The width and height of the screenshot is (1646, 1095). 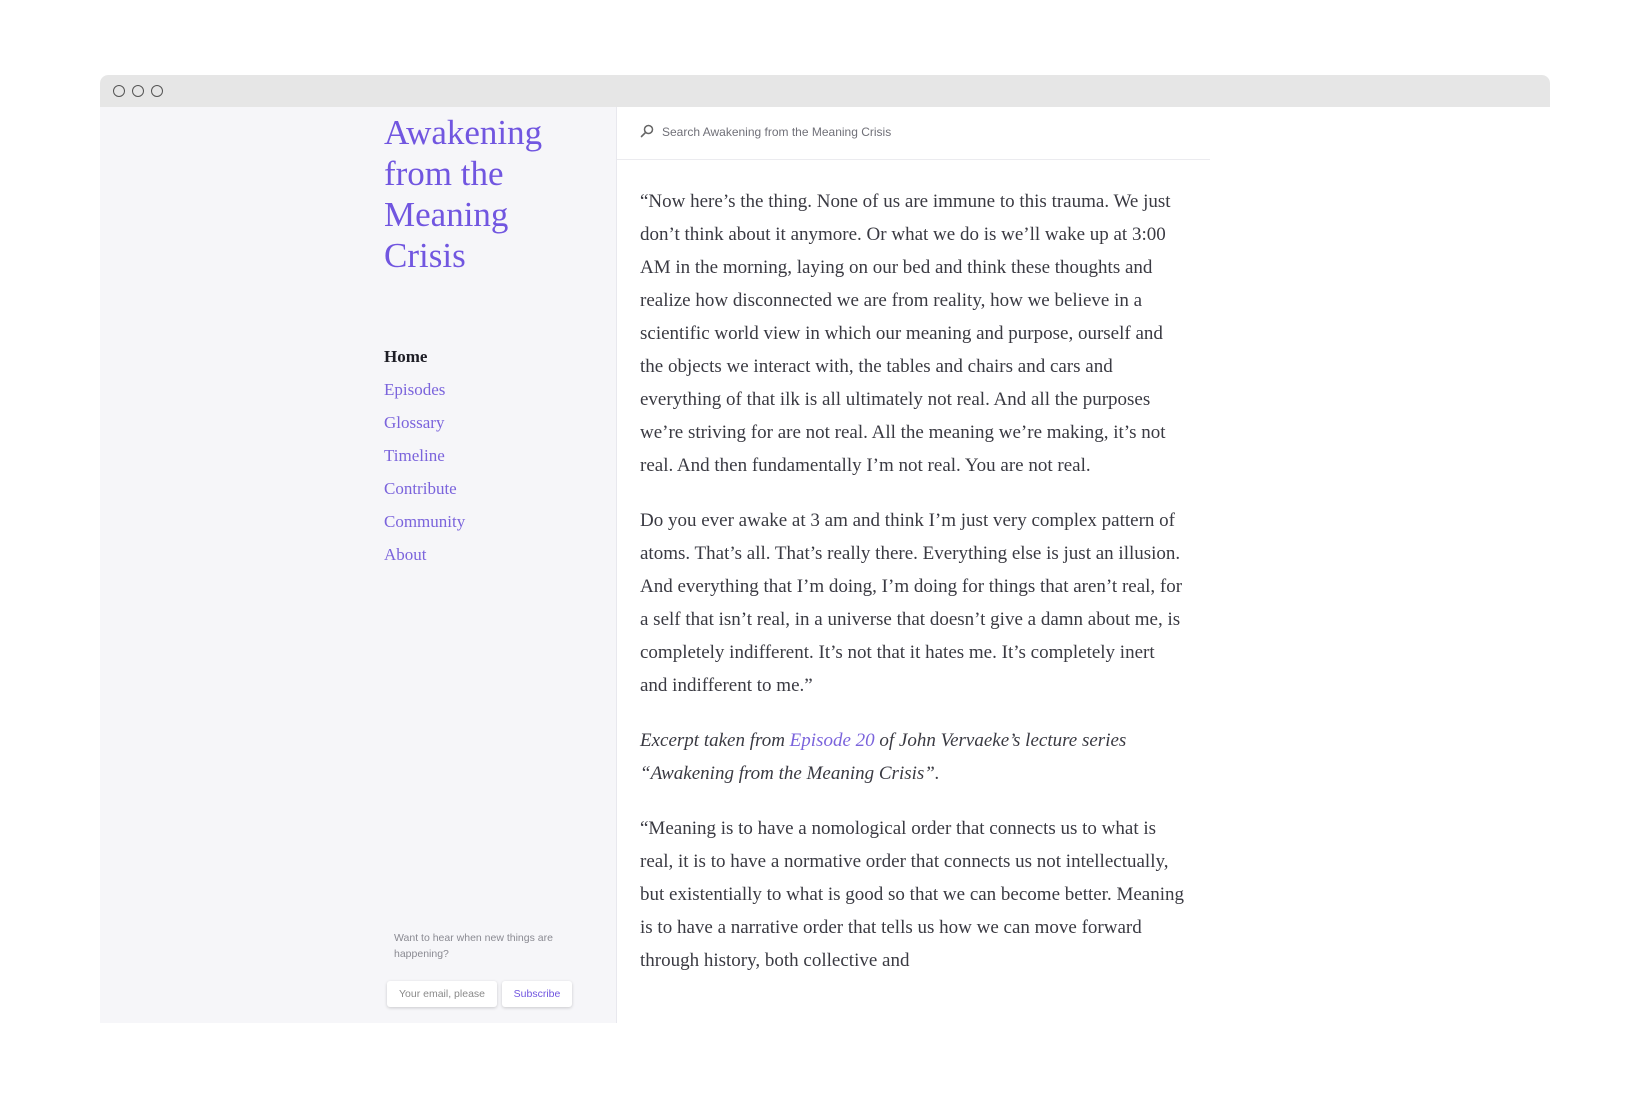 I want to click on nav-link-about: About, so click(x=405, y=554).